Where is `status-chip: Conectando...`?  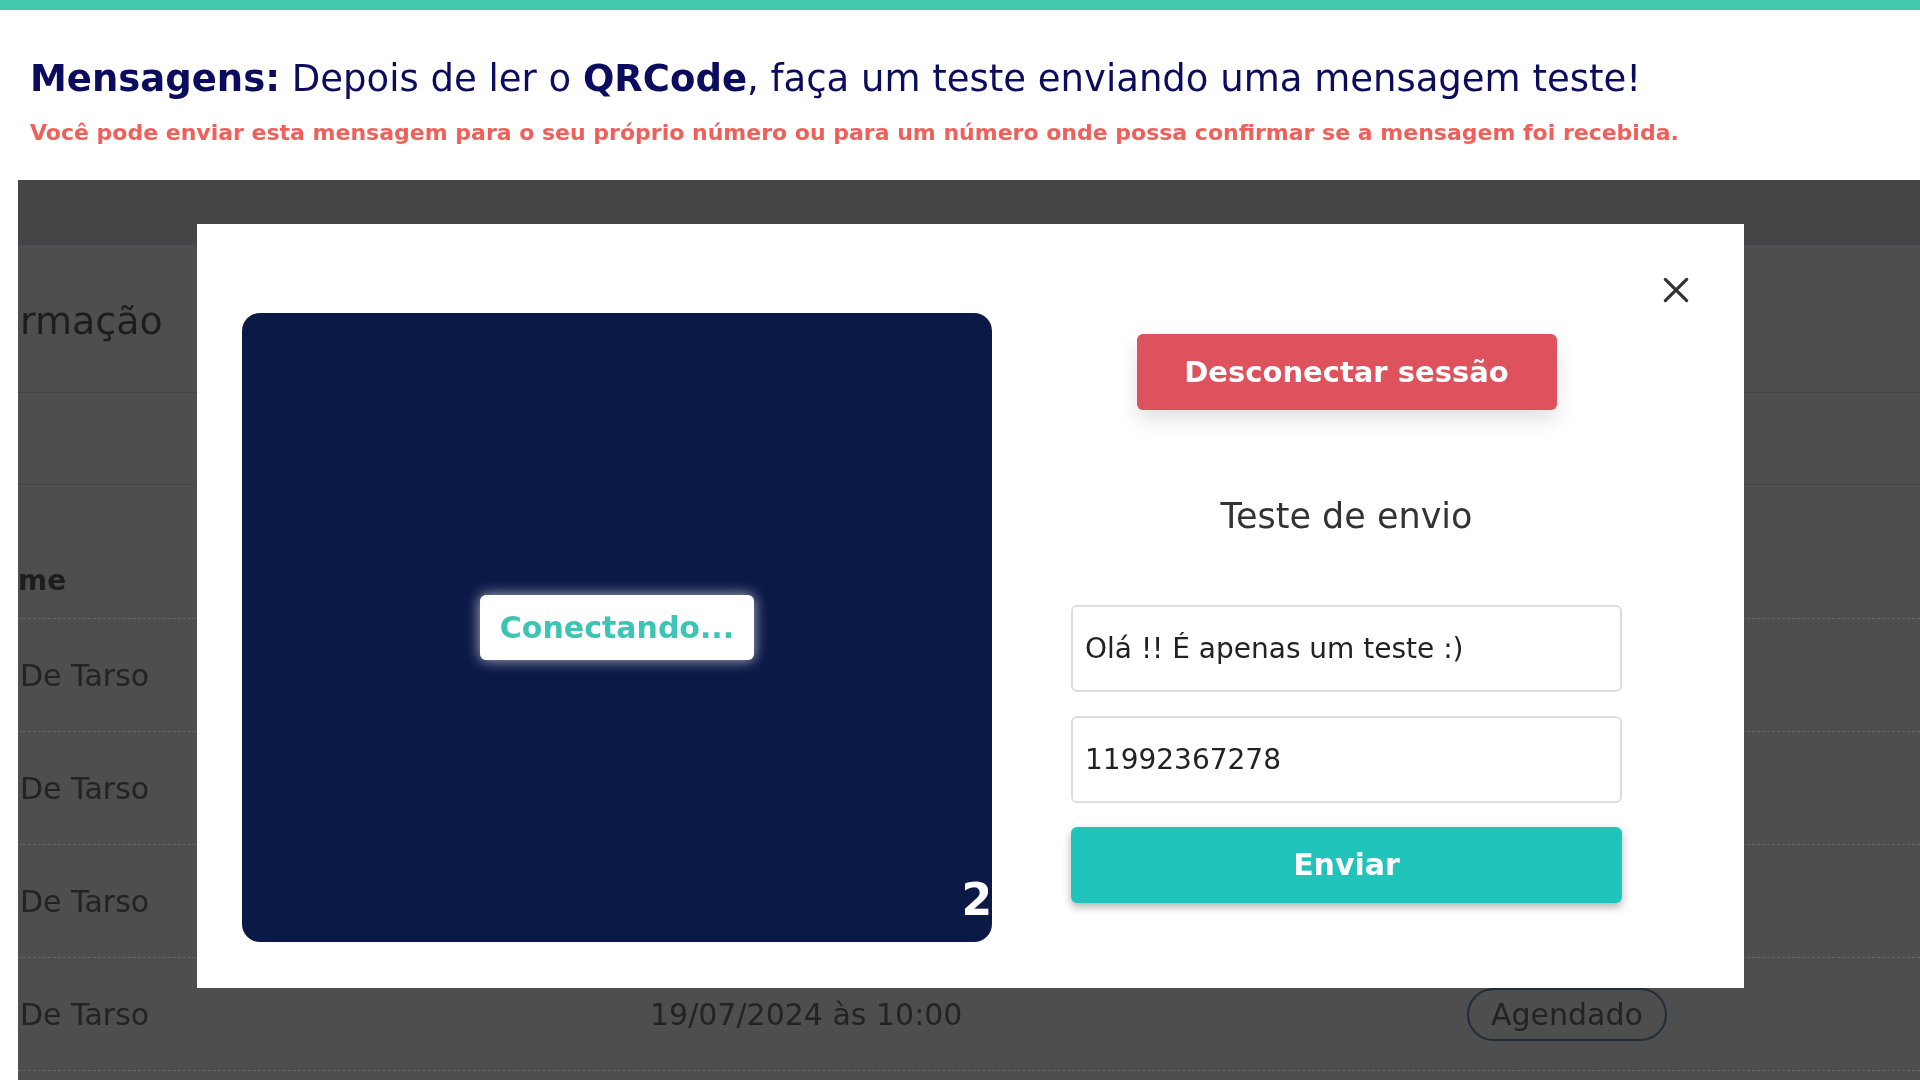 status-chip: Conectando... is located at coordinates (617, 628).